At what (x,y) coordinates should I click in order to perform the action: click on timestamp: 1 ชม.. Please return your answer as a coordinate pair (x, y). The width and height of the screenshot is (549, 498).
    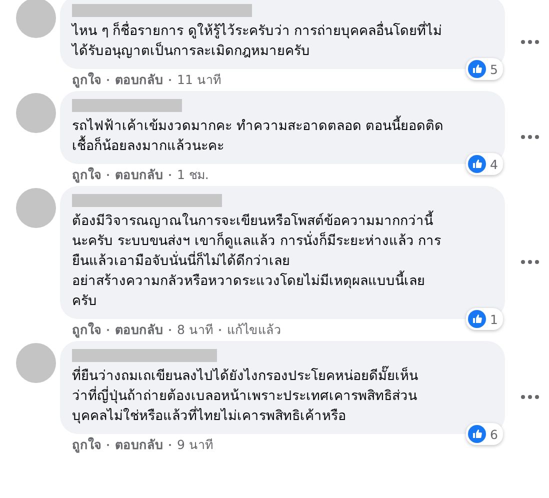
    Looking at the image, I should click on (193, 175).